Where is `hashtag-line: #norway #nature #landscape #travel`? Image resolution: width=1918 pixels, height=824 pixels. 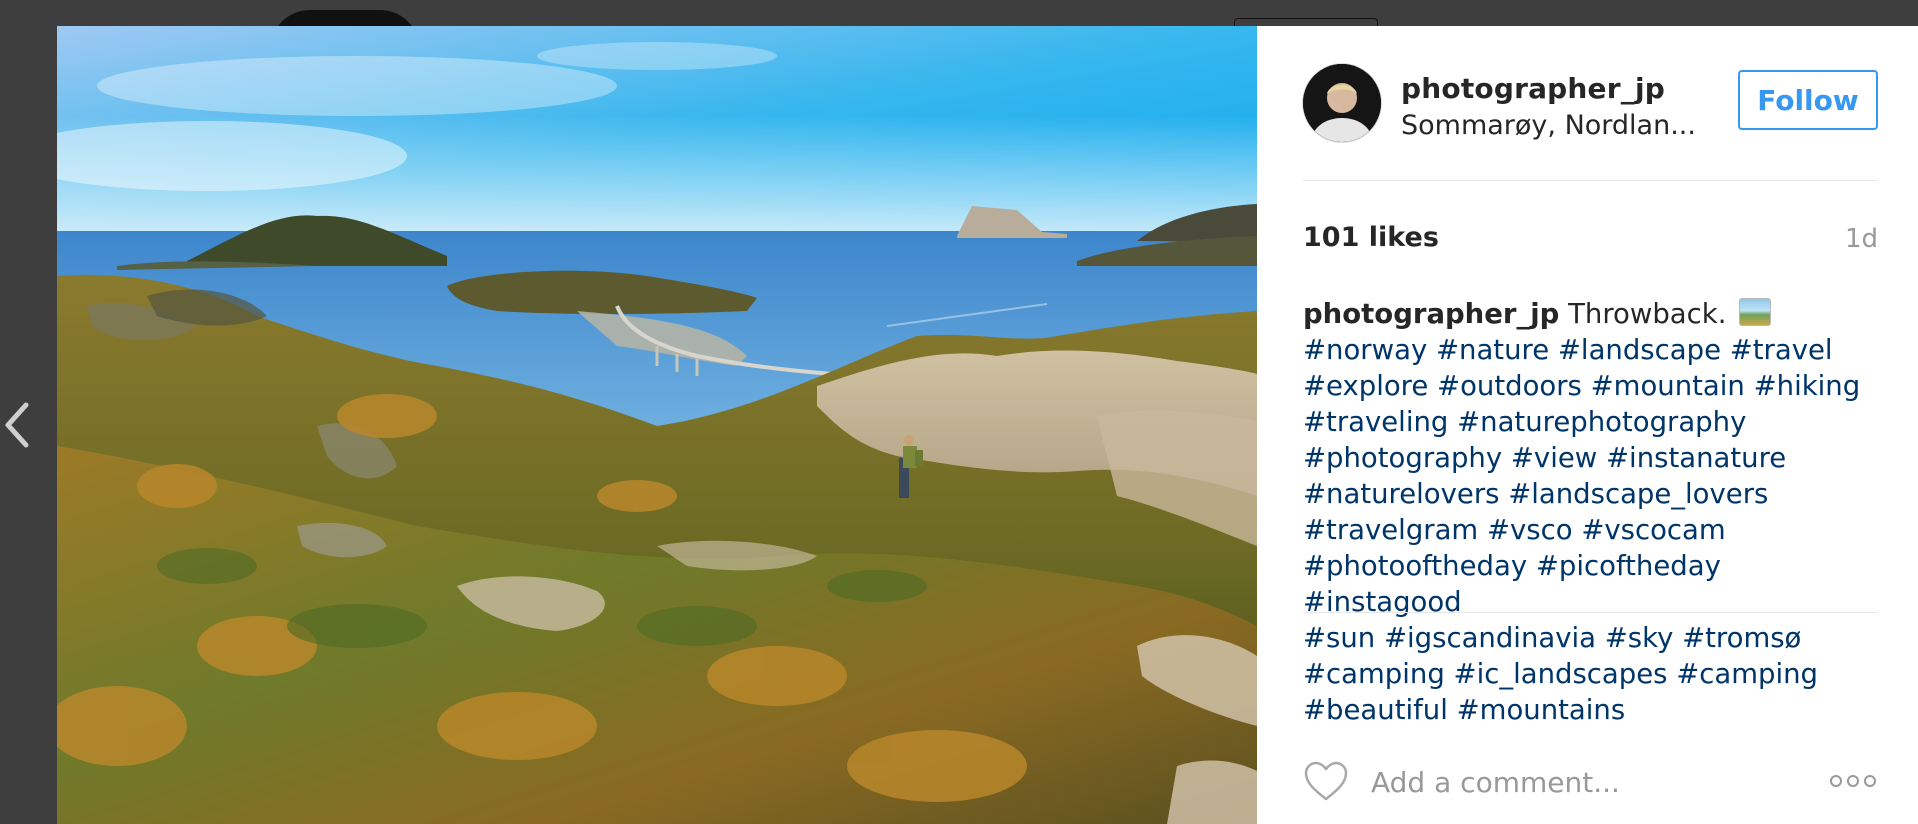 hashtag-line: #norway #nature #landscape #travel is located at coordinates (1593, 350).